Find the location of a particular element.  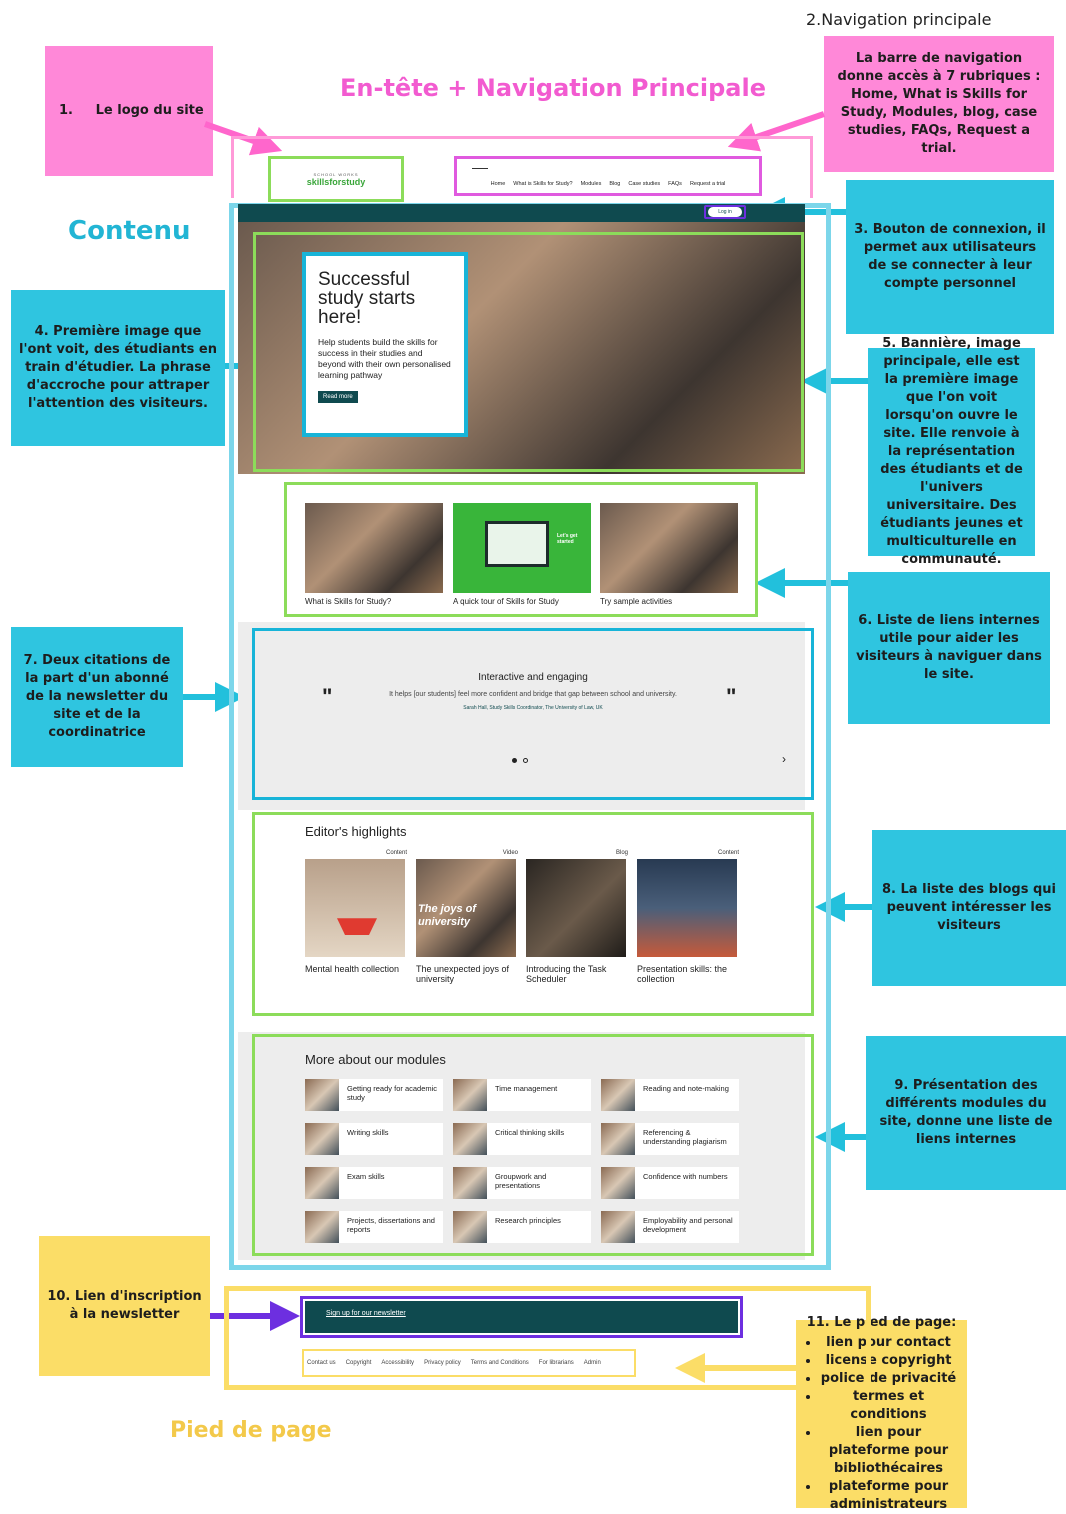

highlight-image: The joys of university is located at coordinates (466, 908).